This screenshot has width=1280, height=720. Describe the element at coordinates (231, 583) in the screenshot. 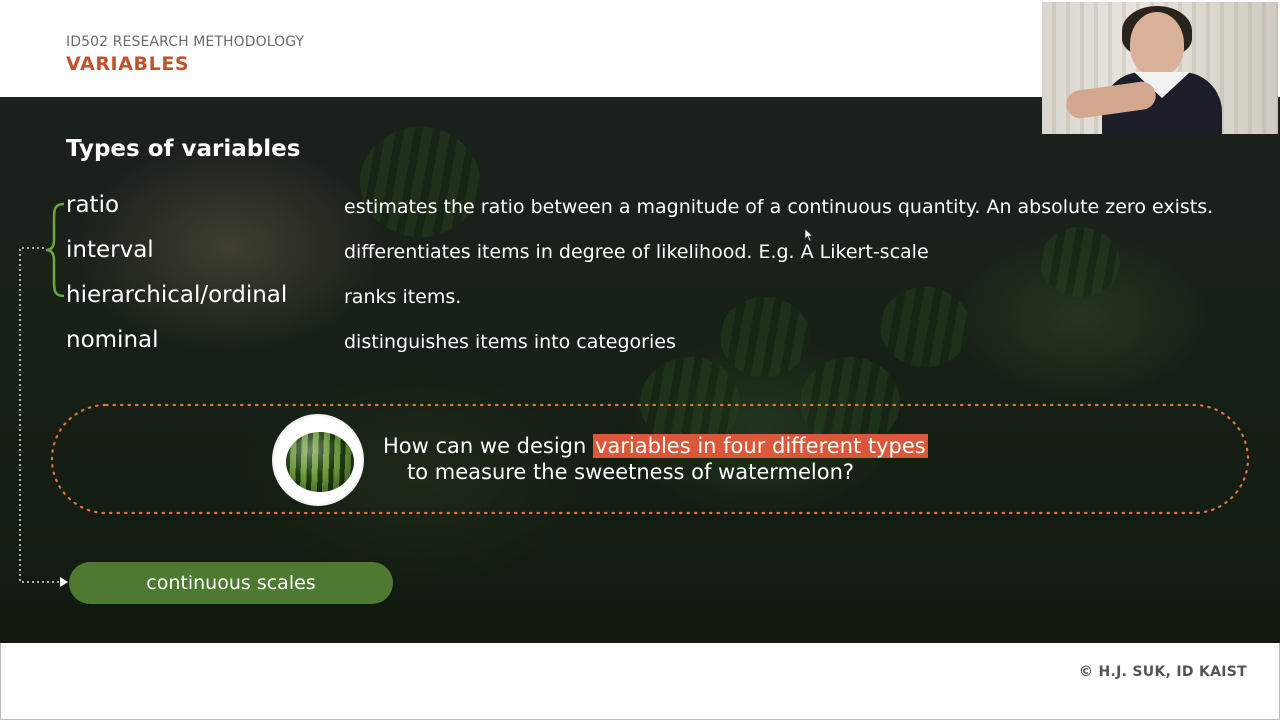

I see `continuous-scales-label: continuous scales` at that location.